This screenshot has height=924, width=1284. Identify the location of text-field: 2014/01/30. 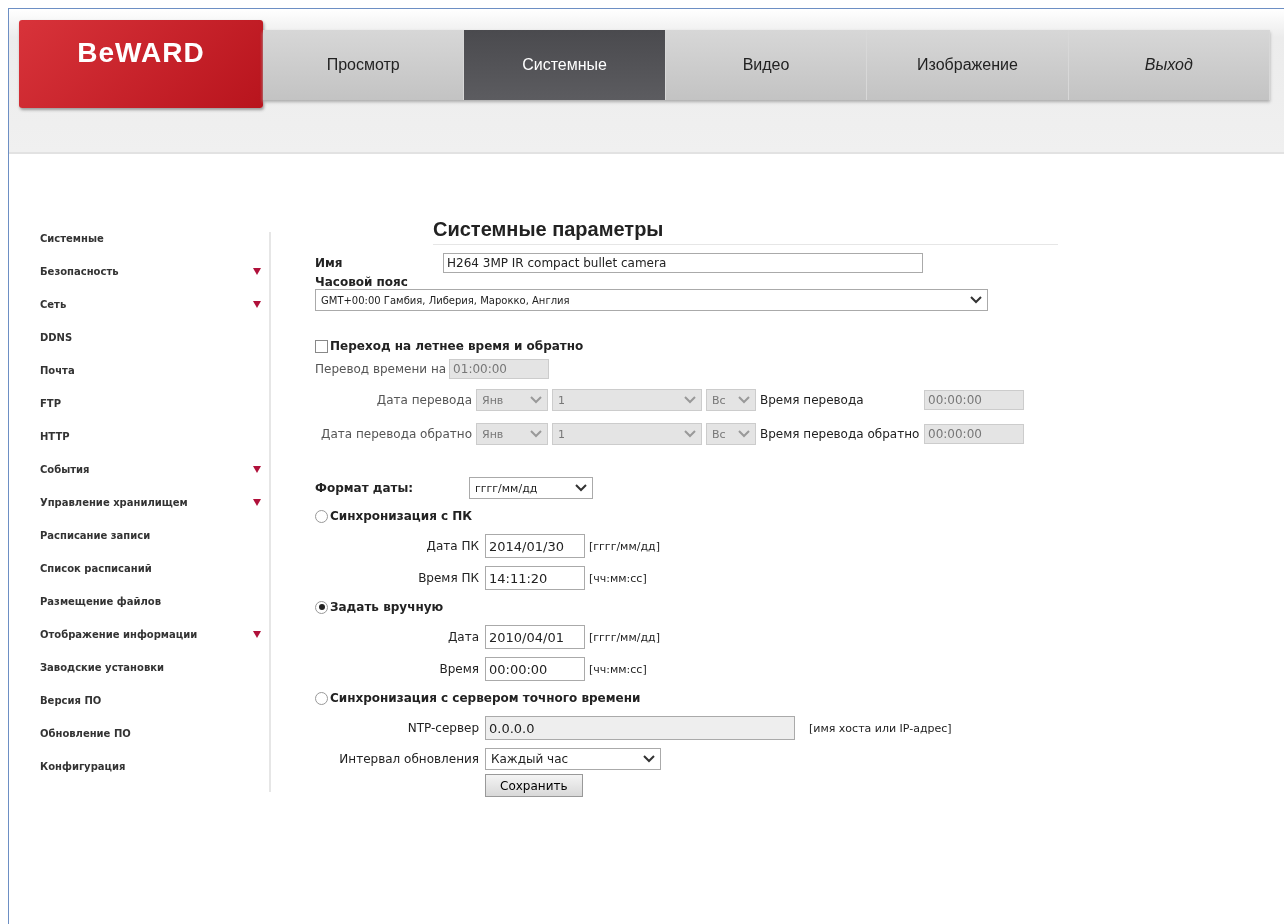
(535, 546).